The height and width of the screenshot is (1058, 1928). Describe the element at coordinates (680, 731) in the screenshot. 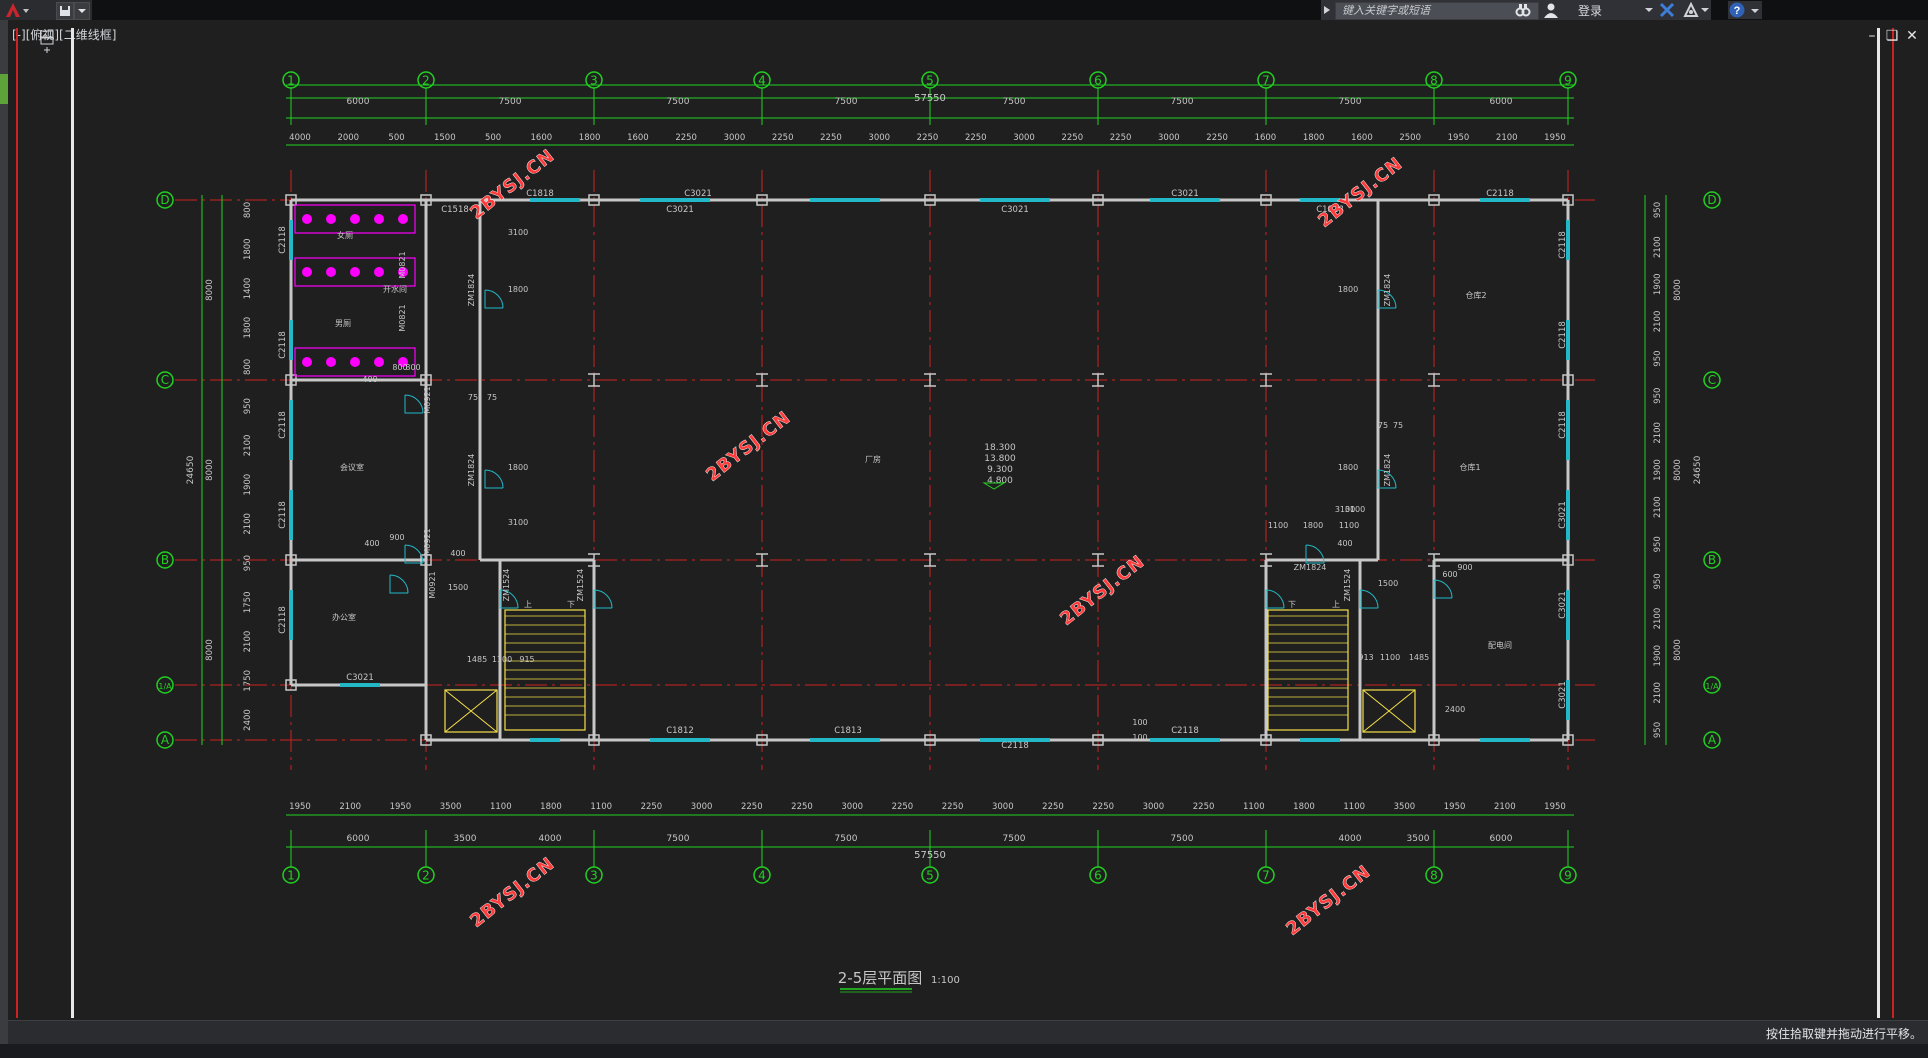

I see `window-label: C1812` at that location.